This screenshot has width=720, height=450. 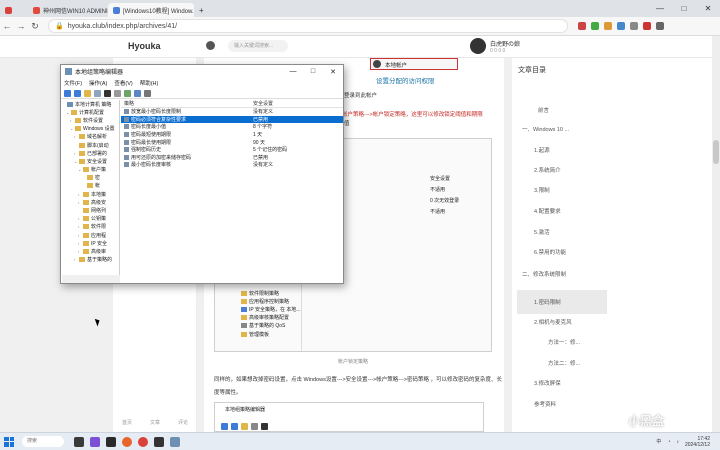 I want to click on column-setting: 安全设置, so click(x=281, y=103).